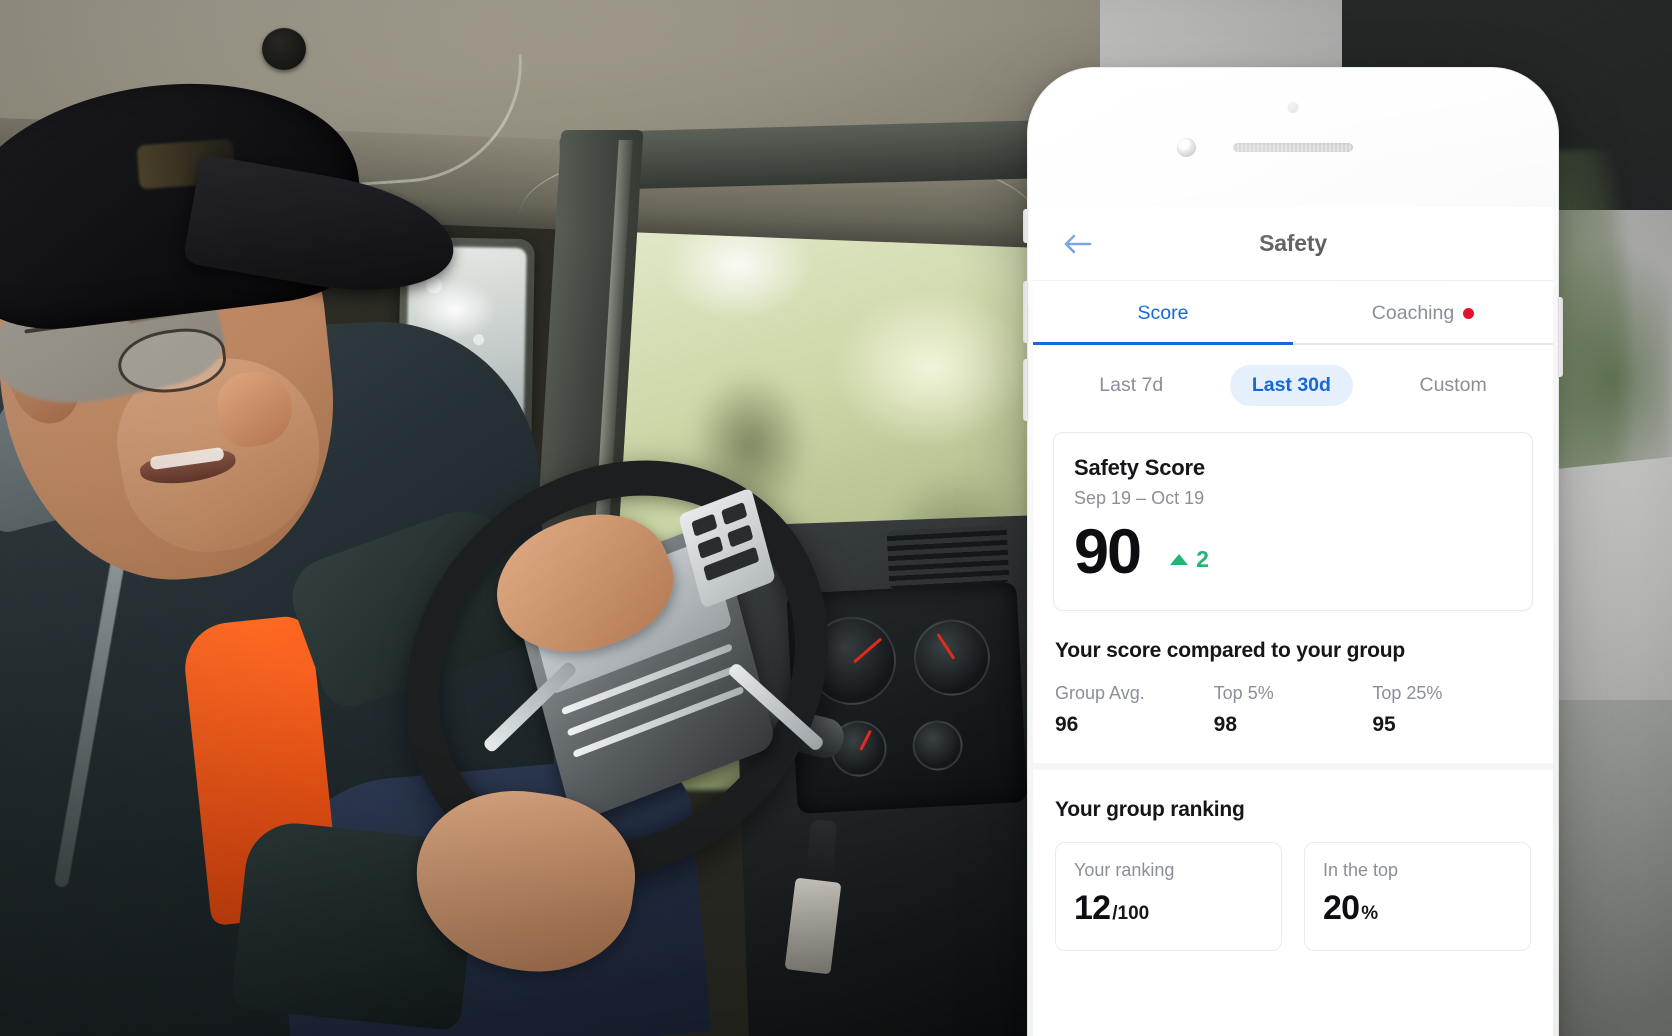 The width and height of the screenshot is (1672, 1036). I want to click on back-button, so click(1077, 244).